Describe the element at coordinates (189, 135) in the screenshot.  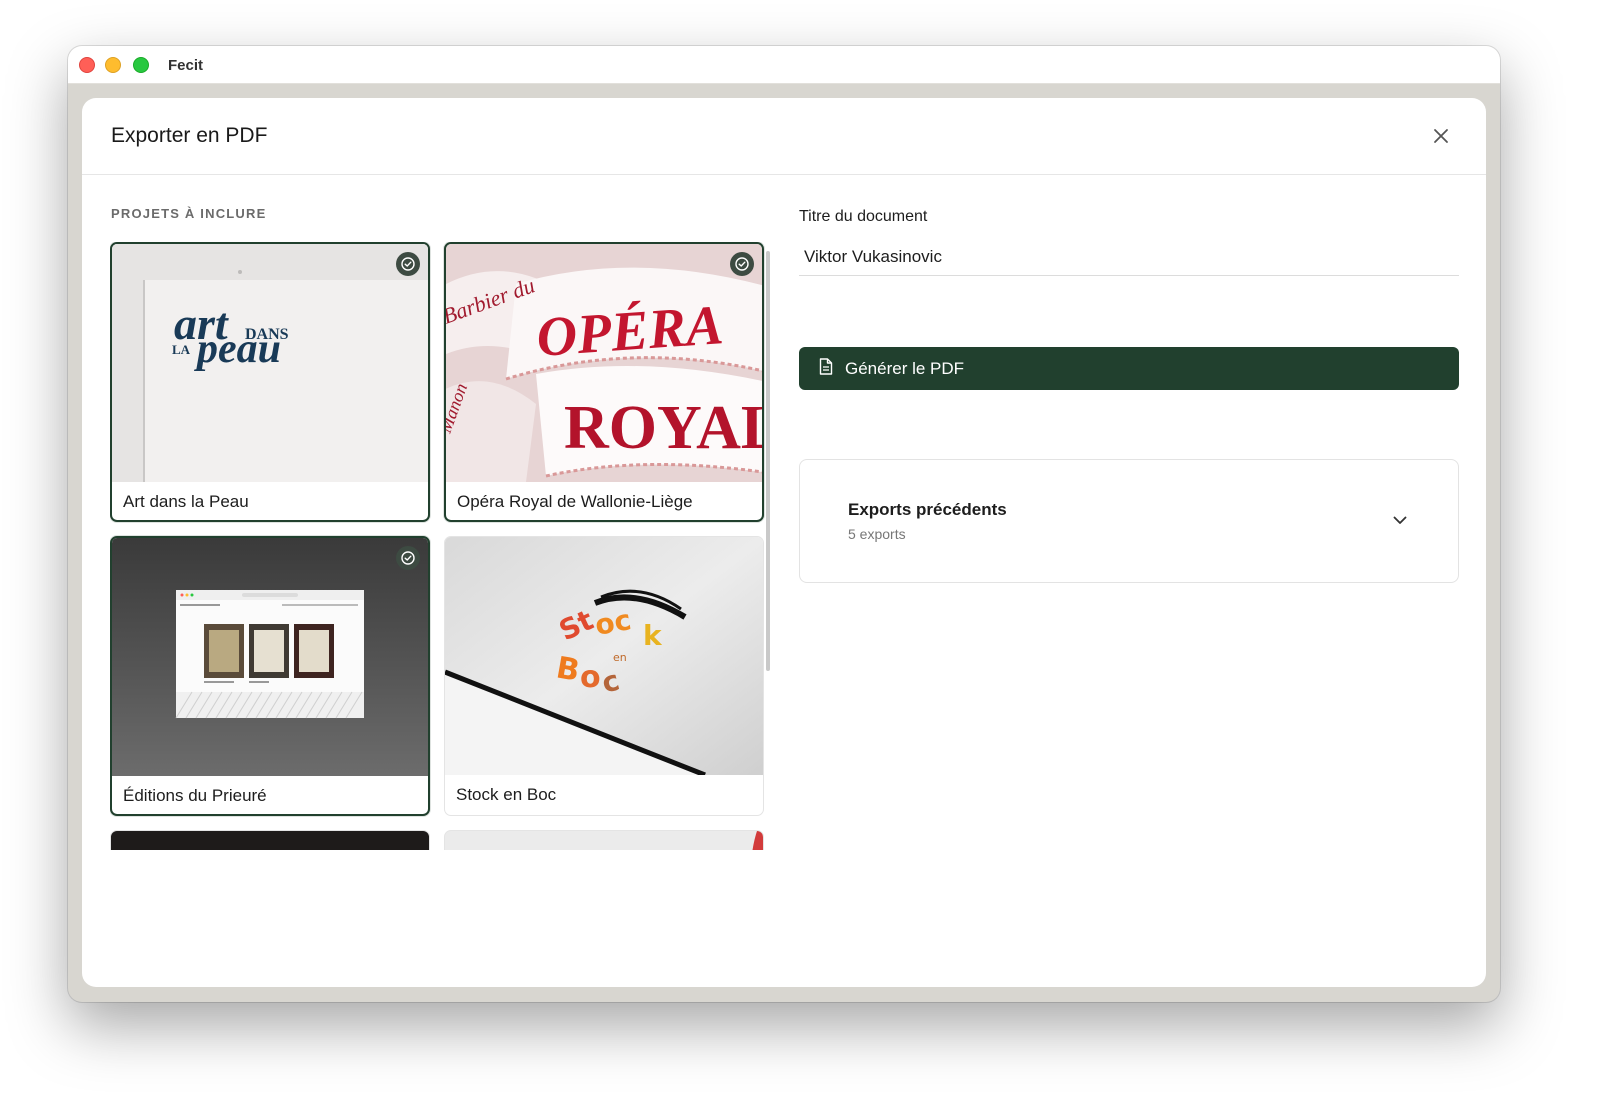
I see `dialog-title: Exporter en PDF` at that location.